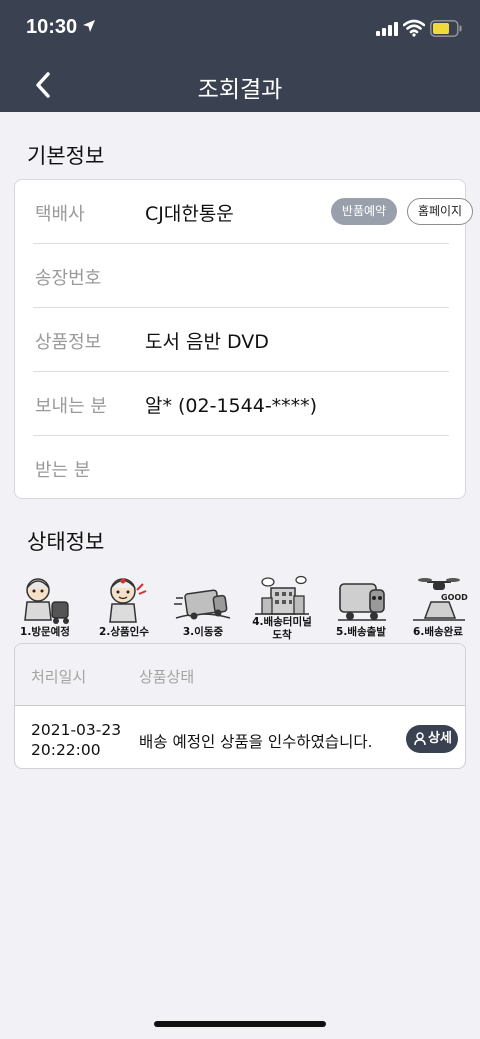 Image resolution: width=480 pixels, height=1039 pixels. Describe the element at coordinates (256, 742) in the screenshot. I see `row-status: 배송 예정인 상품을 인수하였습니다.` at that location.